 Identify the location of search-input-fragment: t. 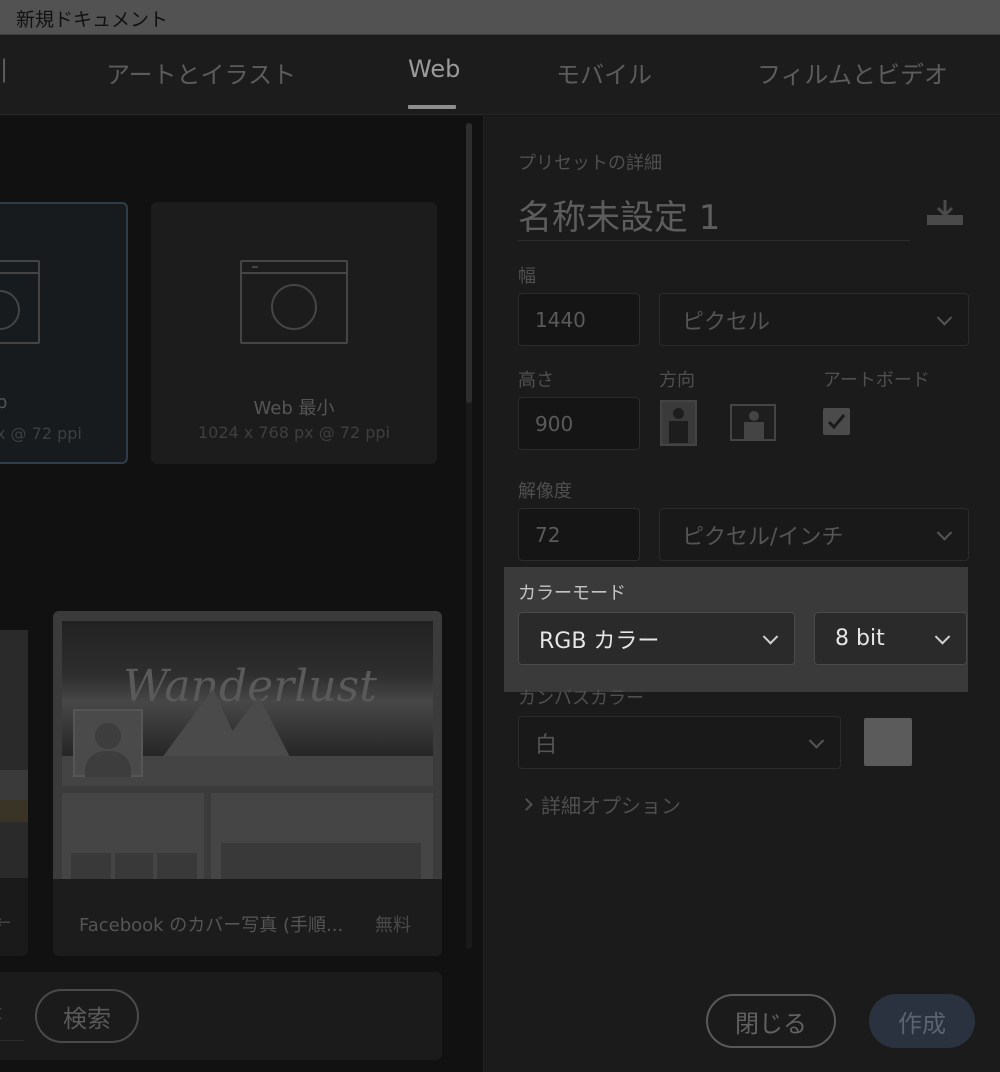
(11, 1012).